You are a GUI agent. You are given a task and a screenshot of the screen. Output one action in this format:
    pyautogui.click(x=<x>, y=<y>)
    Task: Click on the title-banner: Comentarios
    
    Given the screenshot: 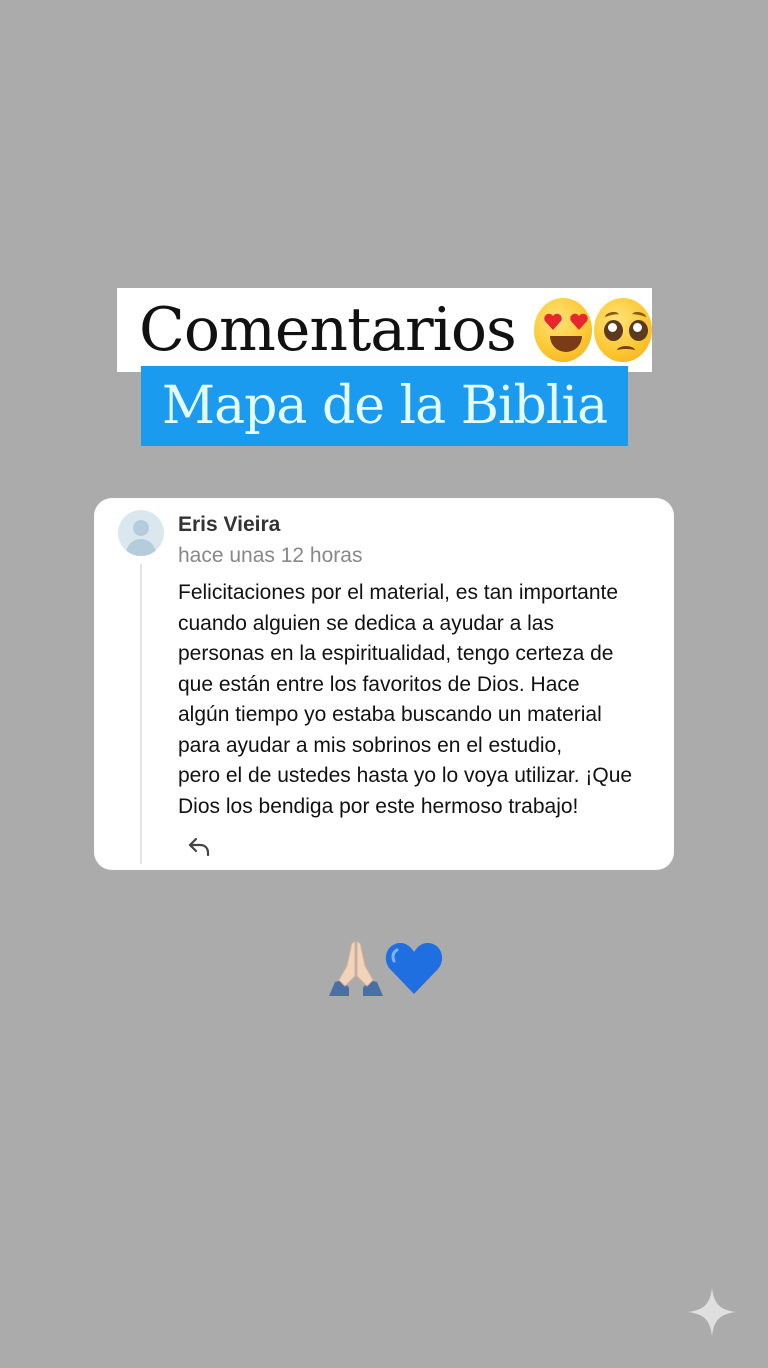 What is the action you would take?
    pyautogui.click(x=384, y=330)
    